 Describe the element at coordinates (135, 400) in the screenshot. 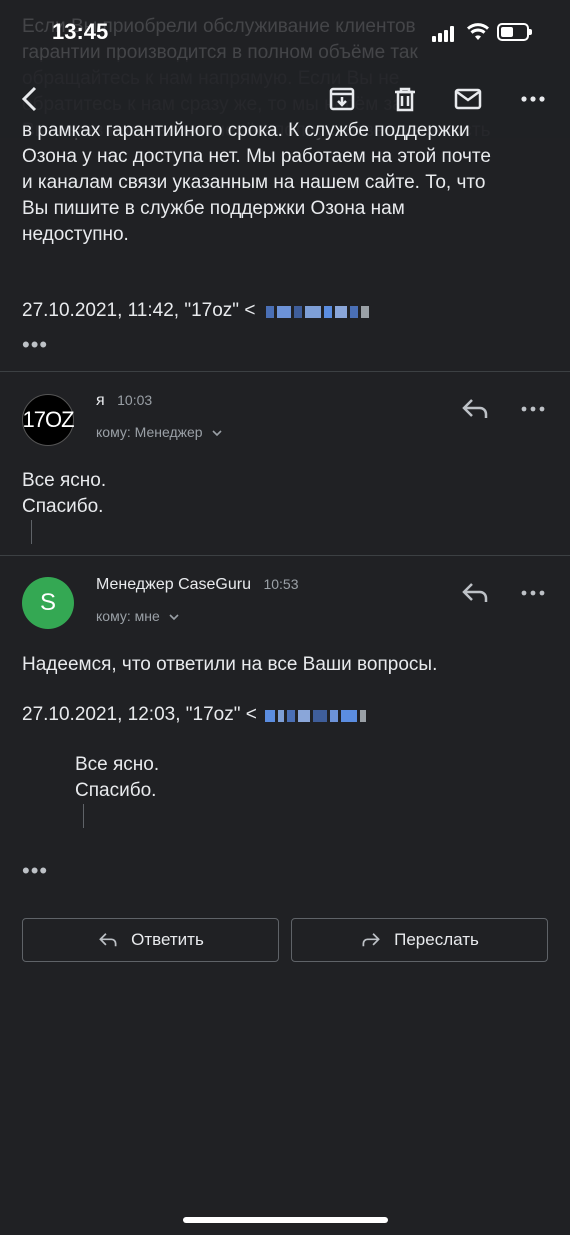

I see `message-time: 10:03` at that location.